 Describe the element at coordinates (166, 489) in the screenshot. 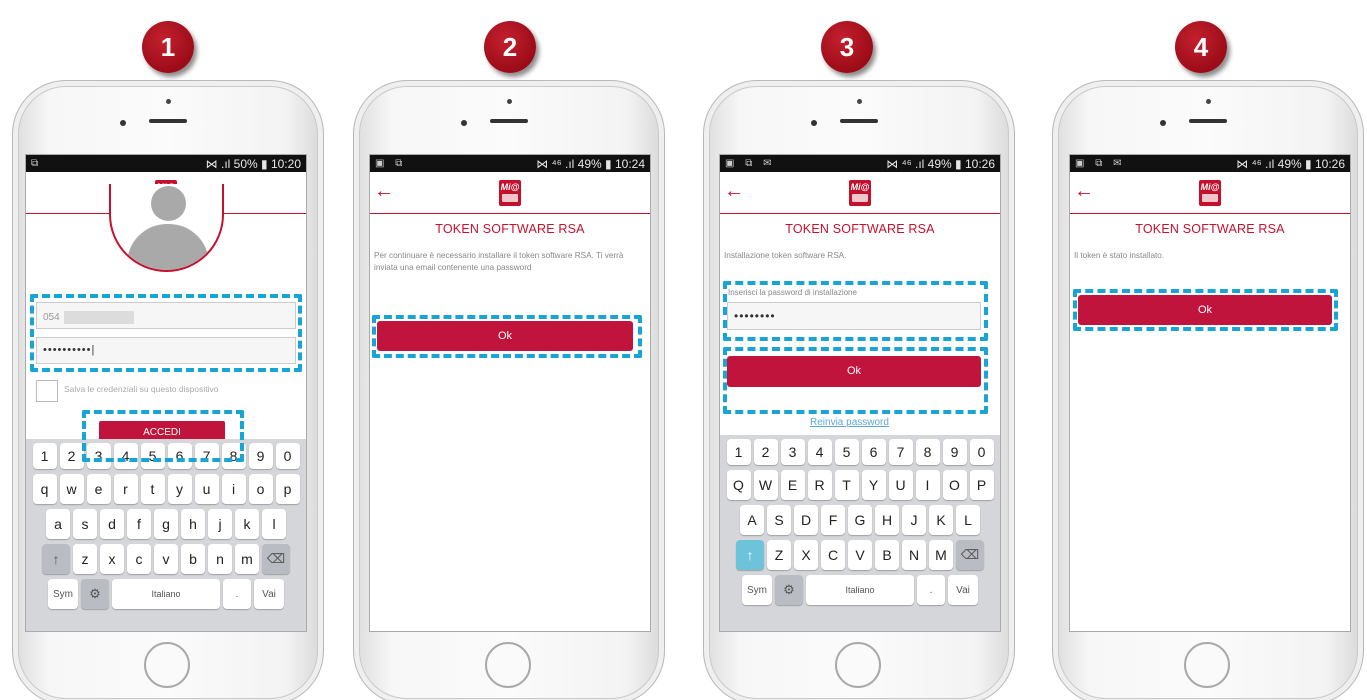

I see `keyboard-row-qwerty: q w e r t y u i o p` at that location.